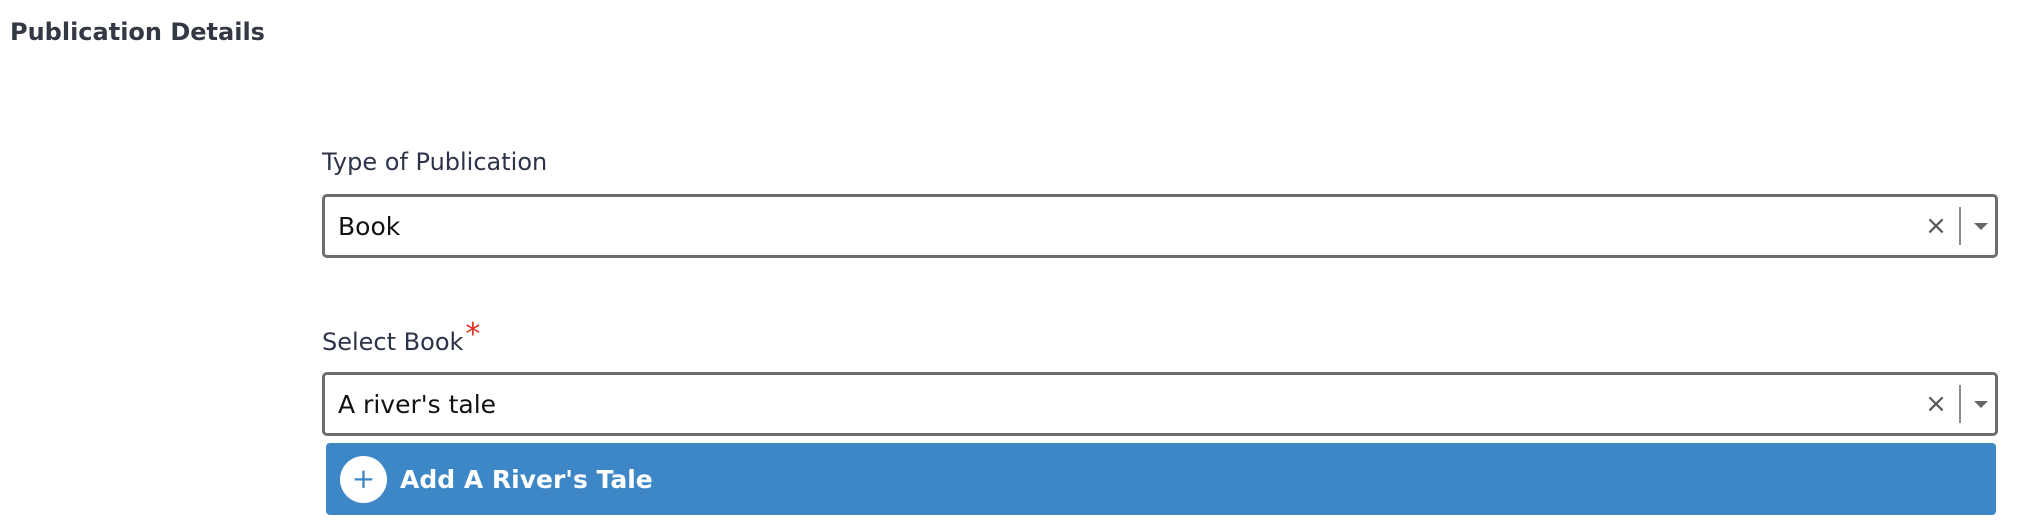 This screenshot has width=2032, height=522. I want to click on clear-book-icon: ×, so click(1936, 404).